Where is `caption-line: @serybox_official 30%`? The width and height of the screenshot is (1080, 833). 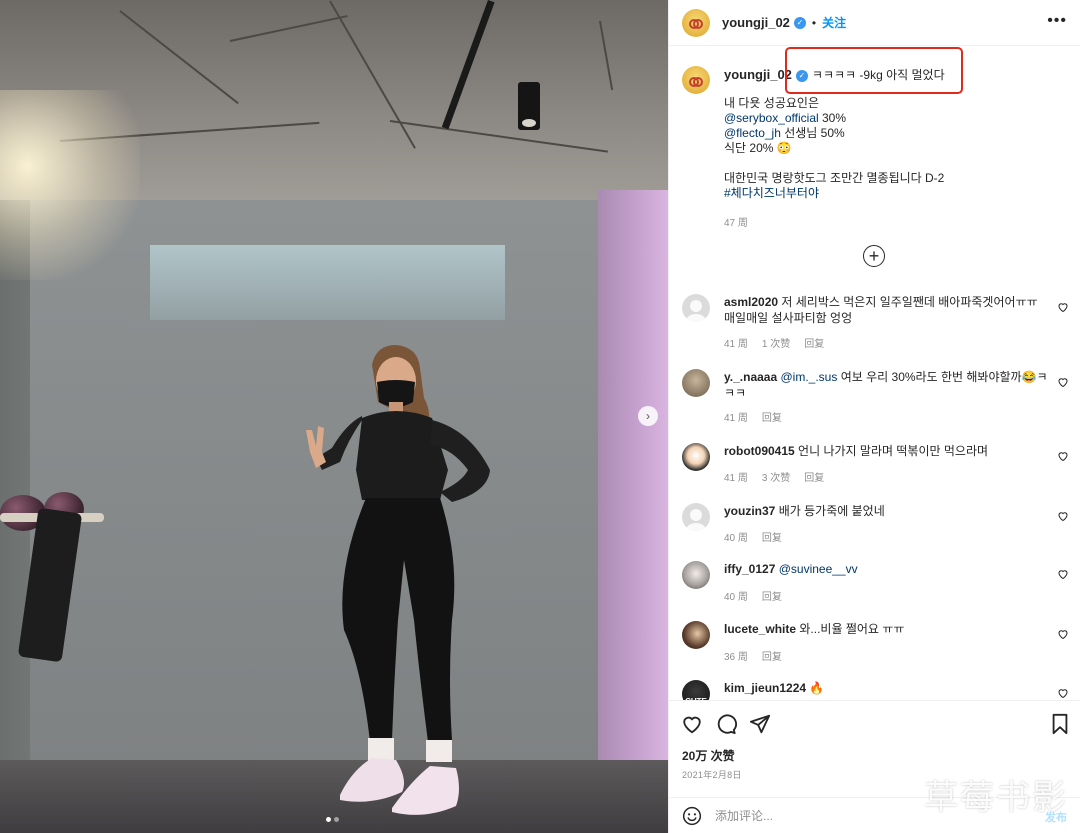
caption-line: @serybox_official 30% is located at coordinates (785, 118).